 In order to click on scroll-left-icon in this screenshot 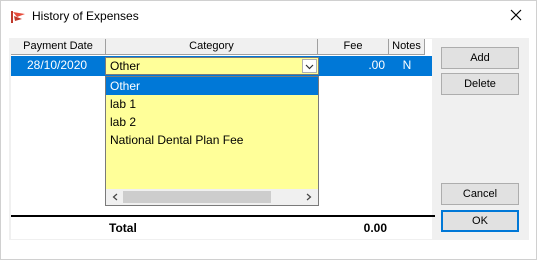, I will do `click(115, 197)`.